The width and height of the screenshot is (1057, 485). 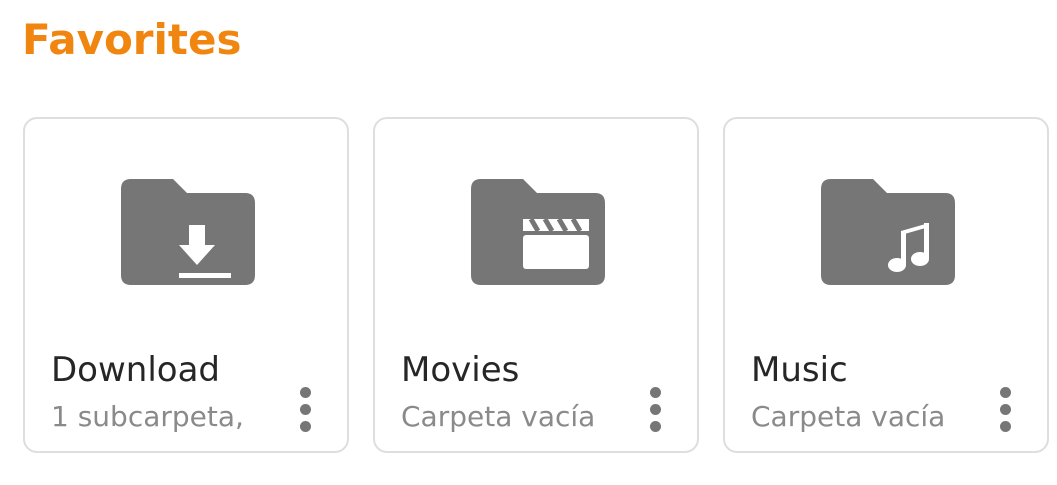 I want to click on folder-music-icon, so click(x=889, y=233).